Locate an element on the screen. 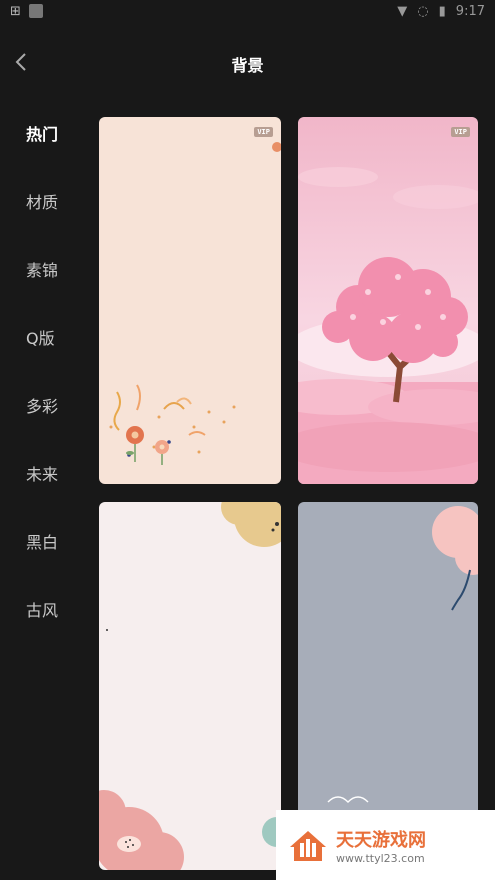 Image resolution: width=495 pixels, height=880 pixels. sidebar-item-colorful: 多彩 is located at coordinates (42, 424).